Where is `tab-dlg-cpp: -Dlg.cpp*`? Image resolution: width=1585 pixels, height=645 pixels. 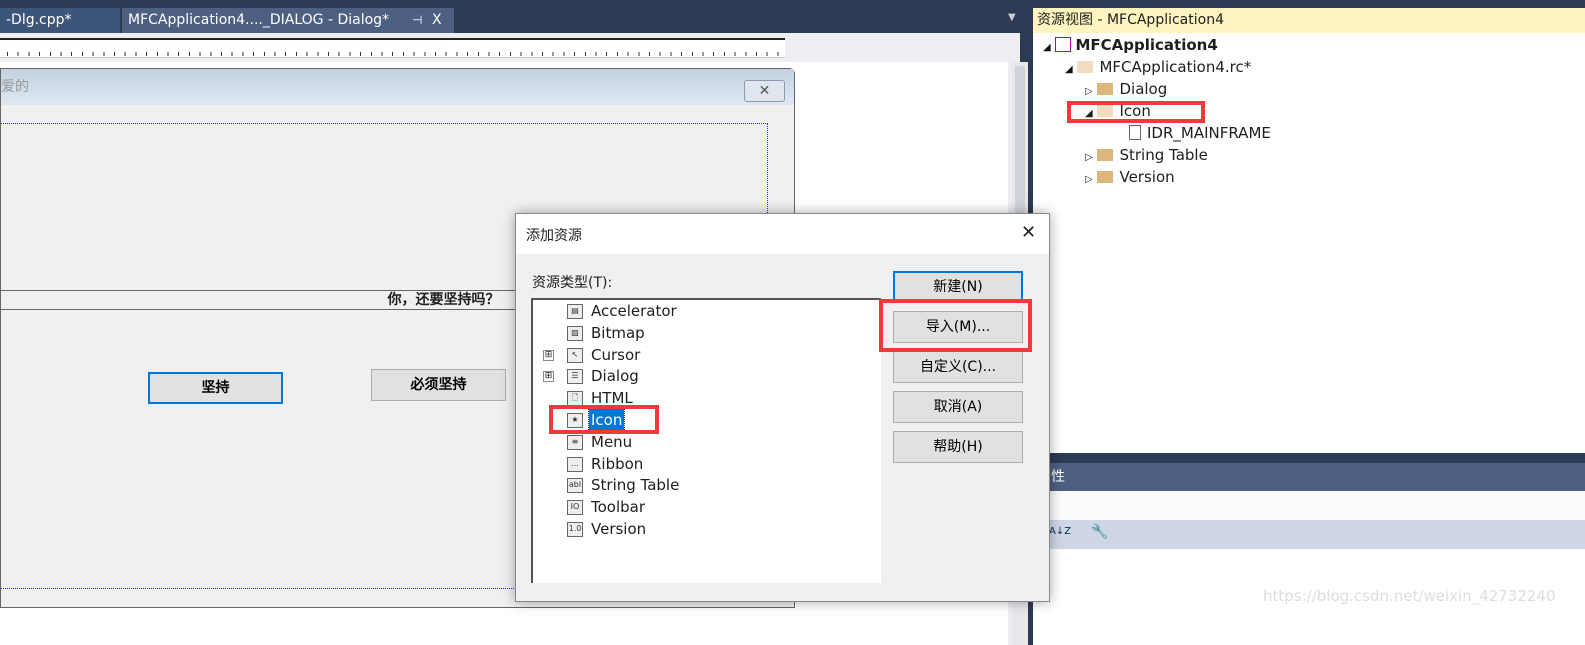 tab-dlg-cpp: -Dlg.cpp* is located at coordinates (60, 20).